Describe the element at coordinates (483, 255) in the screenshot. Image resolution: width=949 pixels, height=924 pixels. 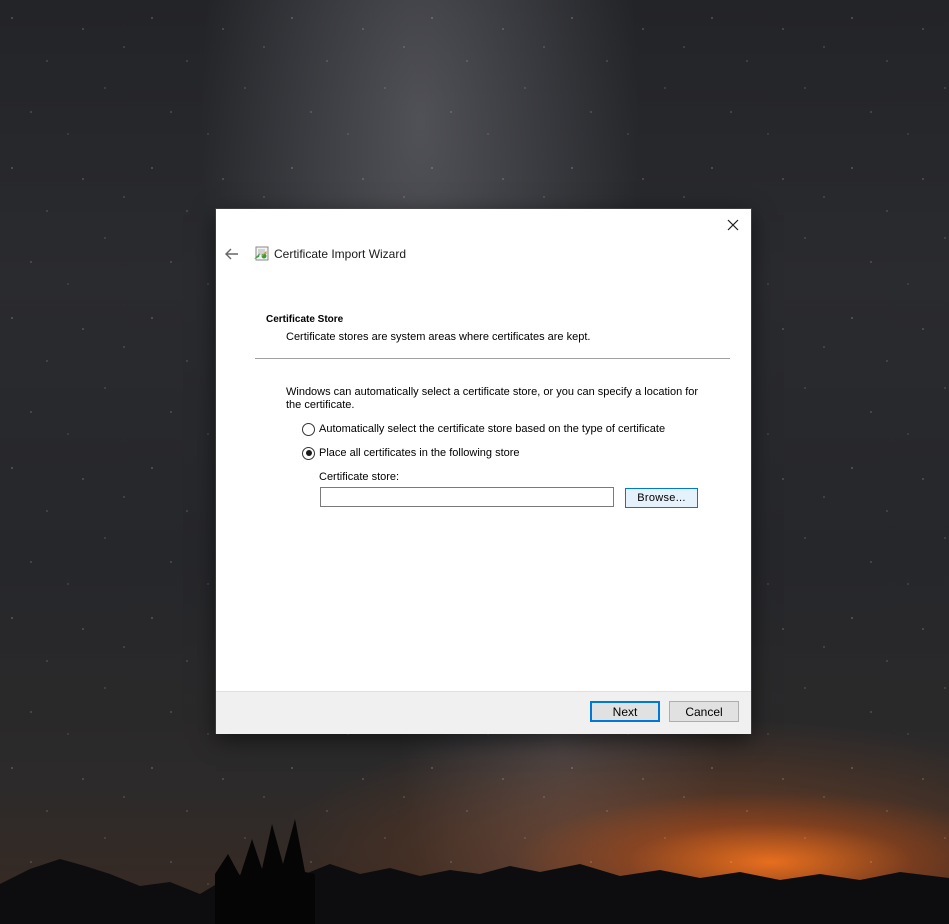
I see `wizard-header: Certificate Import Wizard` at that location.